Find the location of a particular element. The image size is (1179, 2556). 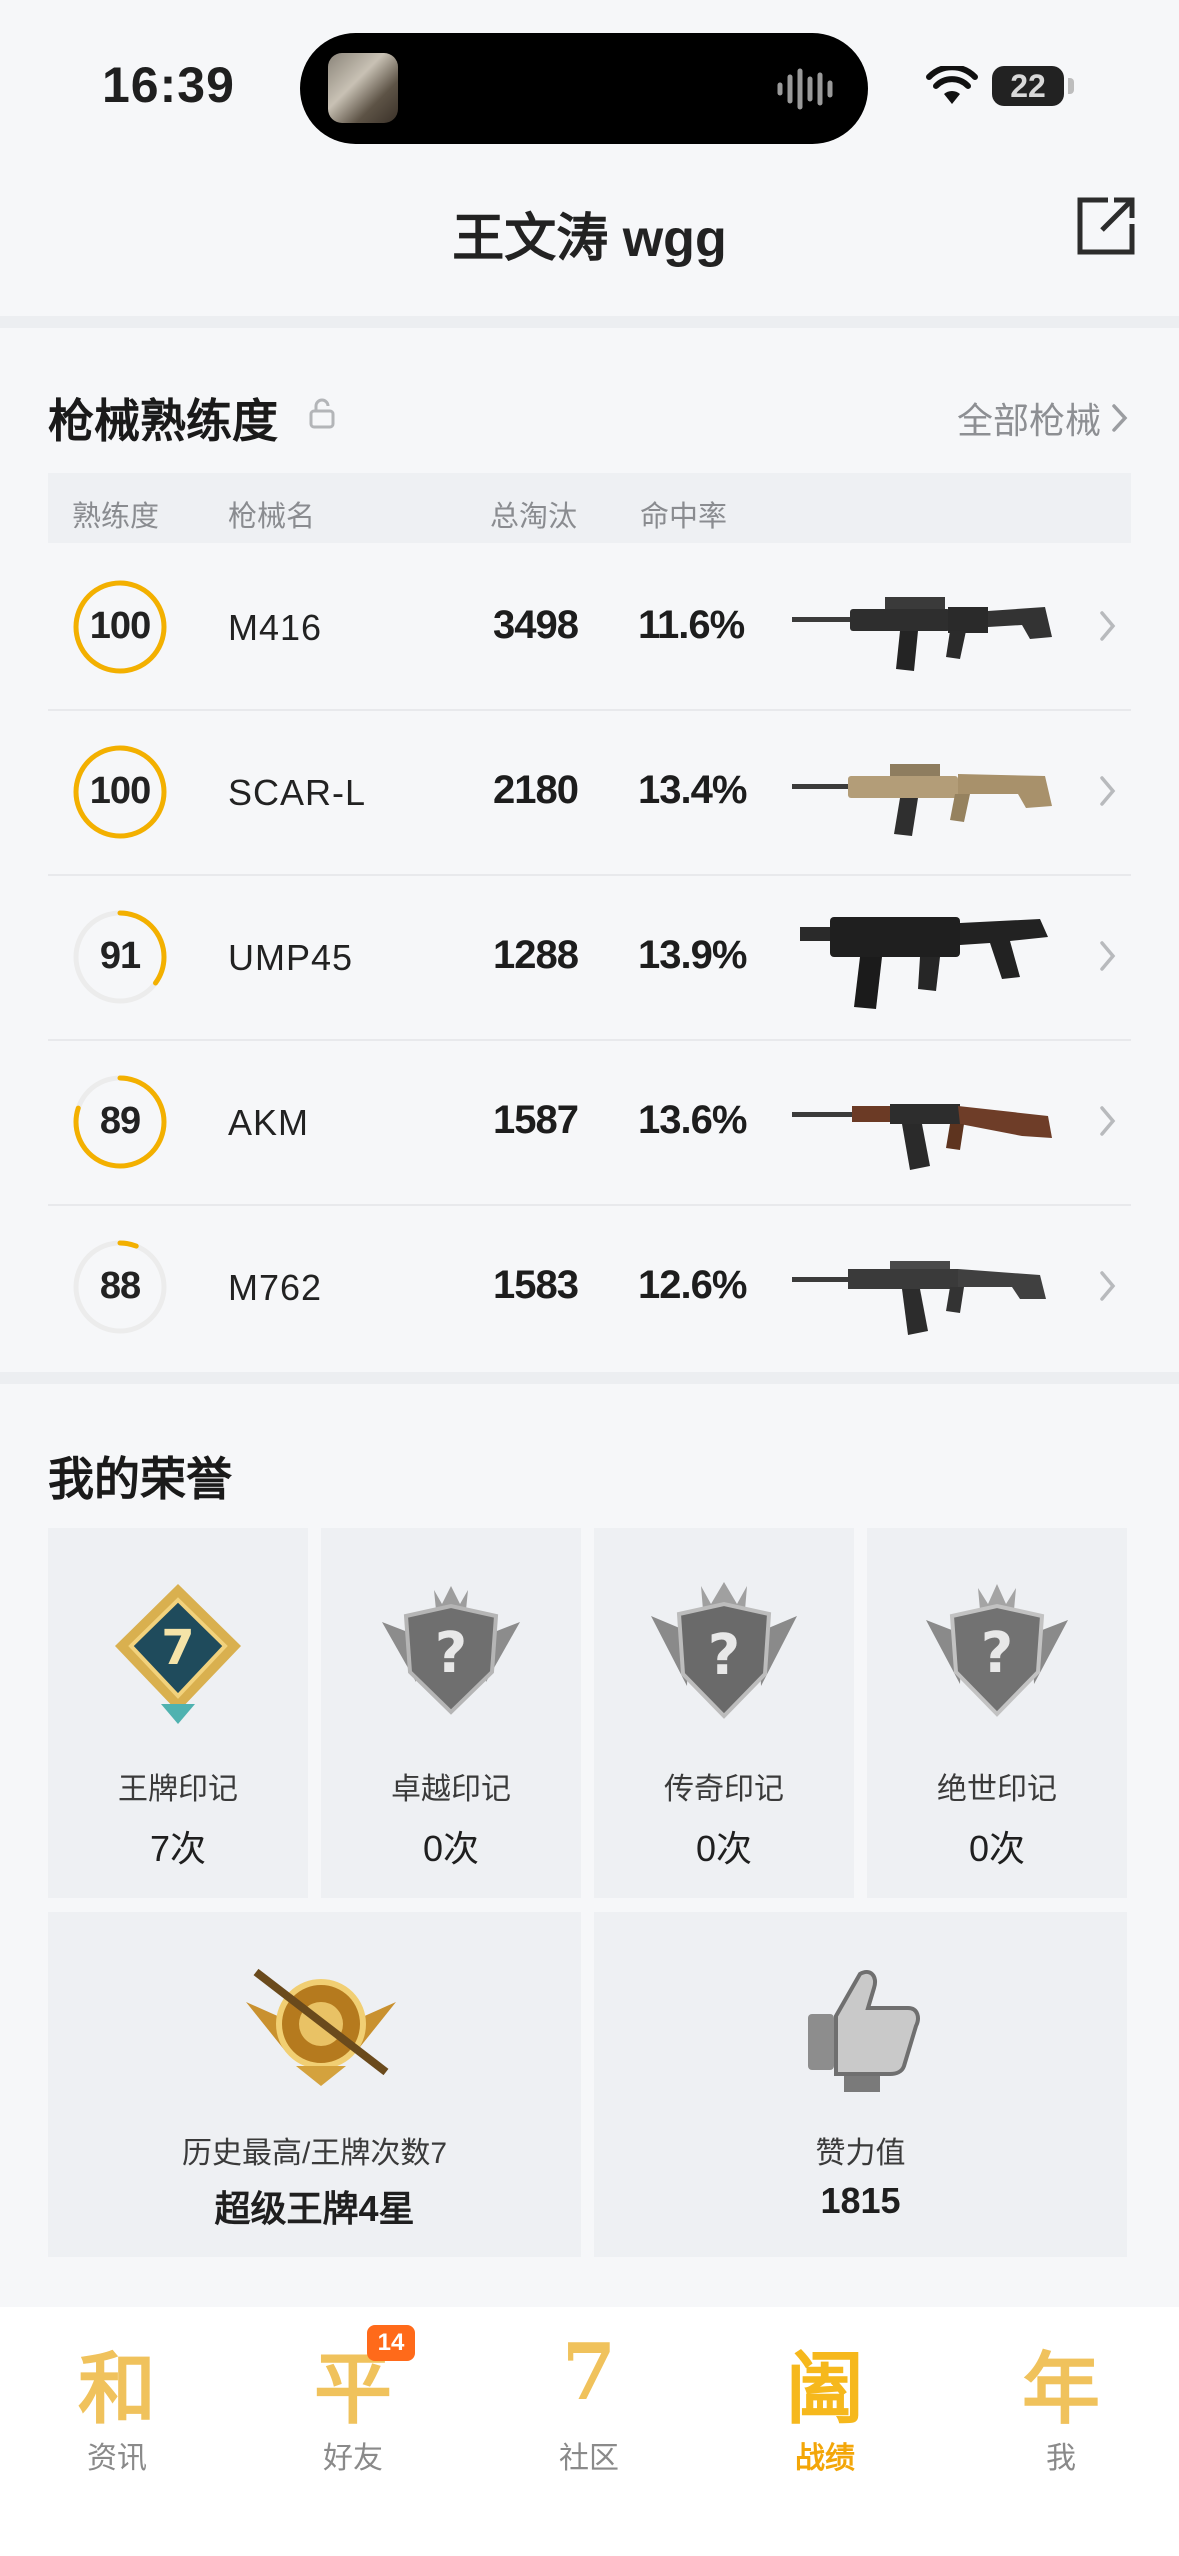

dynamic-island is located at coordinates (584, 88).